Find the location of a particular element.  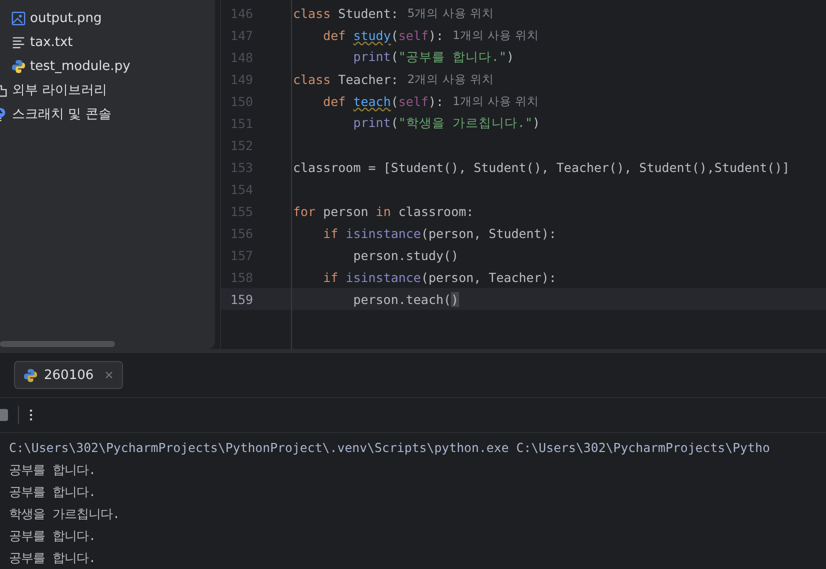

code-line: if isinstance(person, Student): is located at coordinates (439, 233).